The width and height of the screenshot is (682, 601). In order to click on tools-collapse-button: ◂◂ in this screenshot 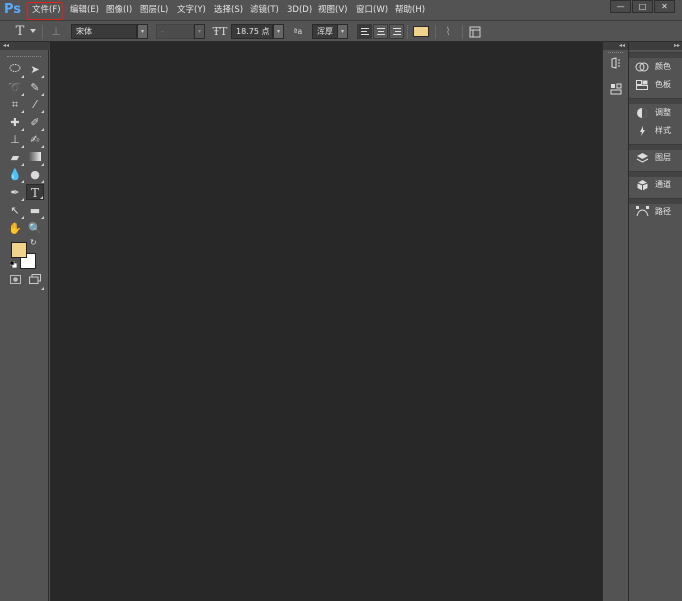, I will do `click(25, 46)`.